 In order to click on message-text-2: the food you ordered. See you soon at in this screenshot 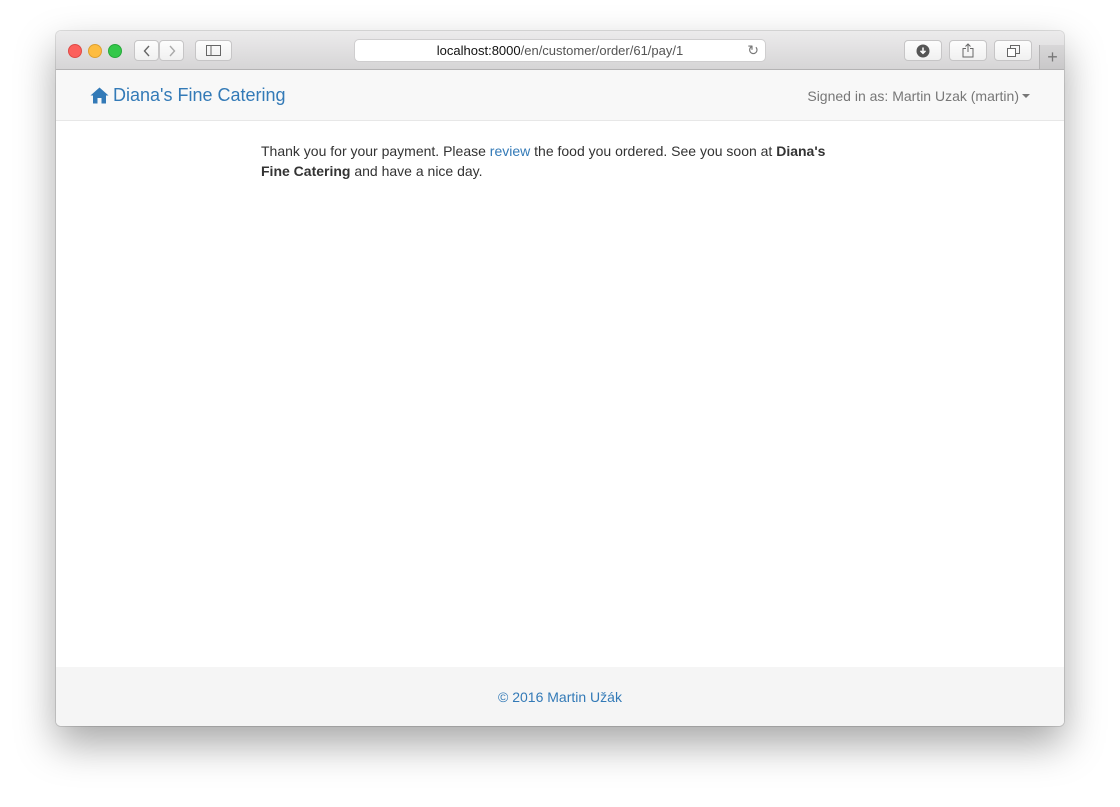, I will do `click(653, 151)`.